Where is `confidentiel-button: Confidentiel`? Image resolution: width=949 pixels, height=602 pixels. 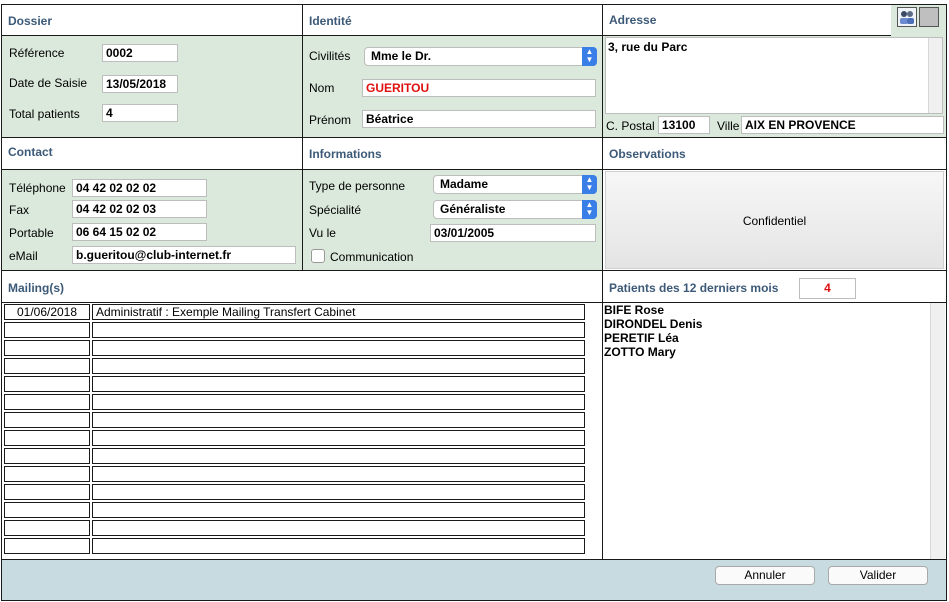
confidentiel-button: Confidentiel is located at coordinates (774, 220).